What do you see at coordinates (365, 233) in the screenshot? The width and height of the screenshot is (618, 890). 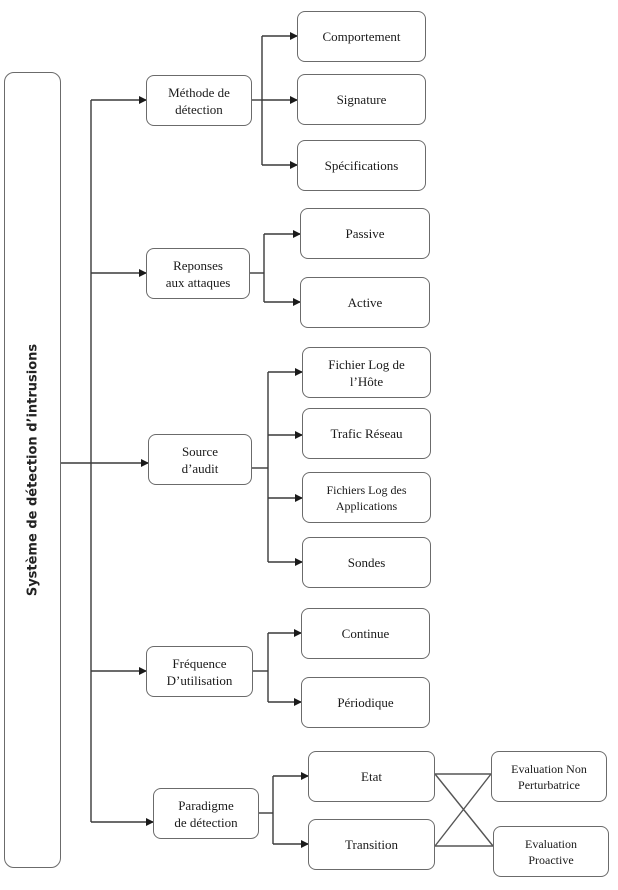 I see `leaf-passive: Passive` at bounding box center [365, 233].